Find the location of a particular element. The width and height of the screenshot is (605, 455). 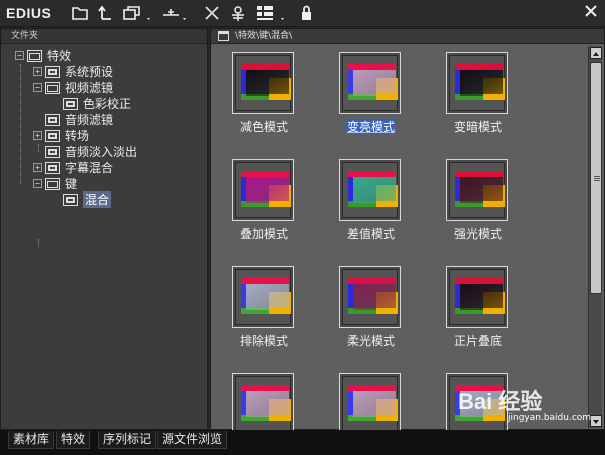

effect-item: 柔光模式 is located at coordinates (371, 311).